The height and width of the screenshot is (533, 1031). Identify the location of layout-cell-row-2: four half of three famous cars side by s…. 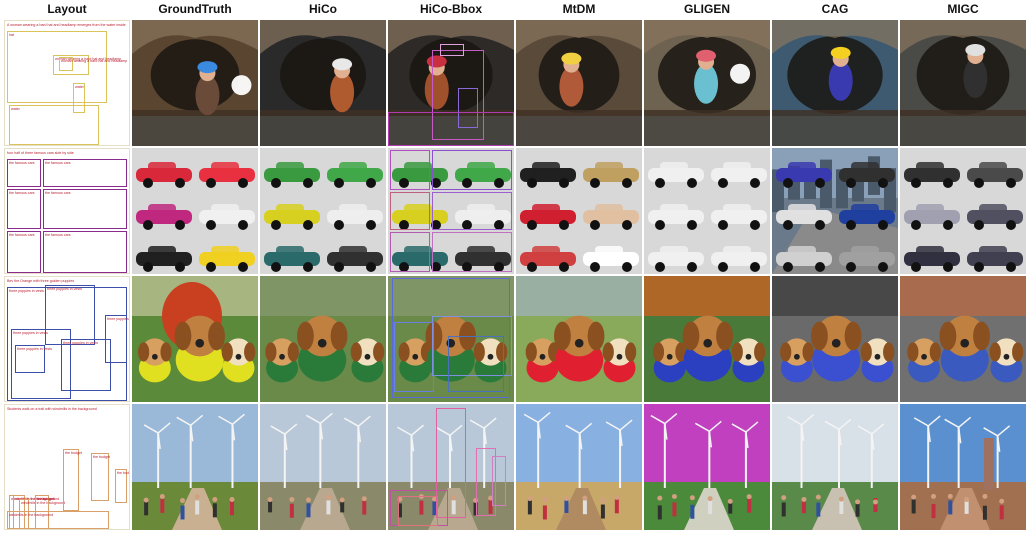
(67, 211).